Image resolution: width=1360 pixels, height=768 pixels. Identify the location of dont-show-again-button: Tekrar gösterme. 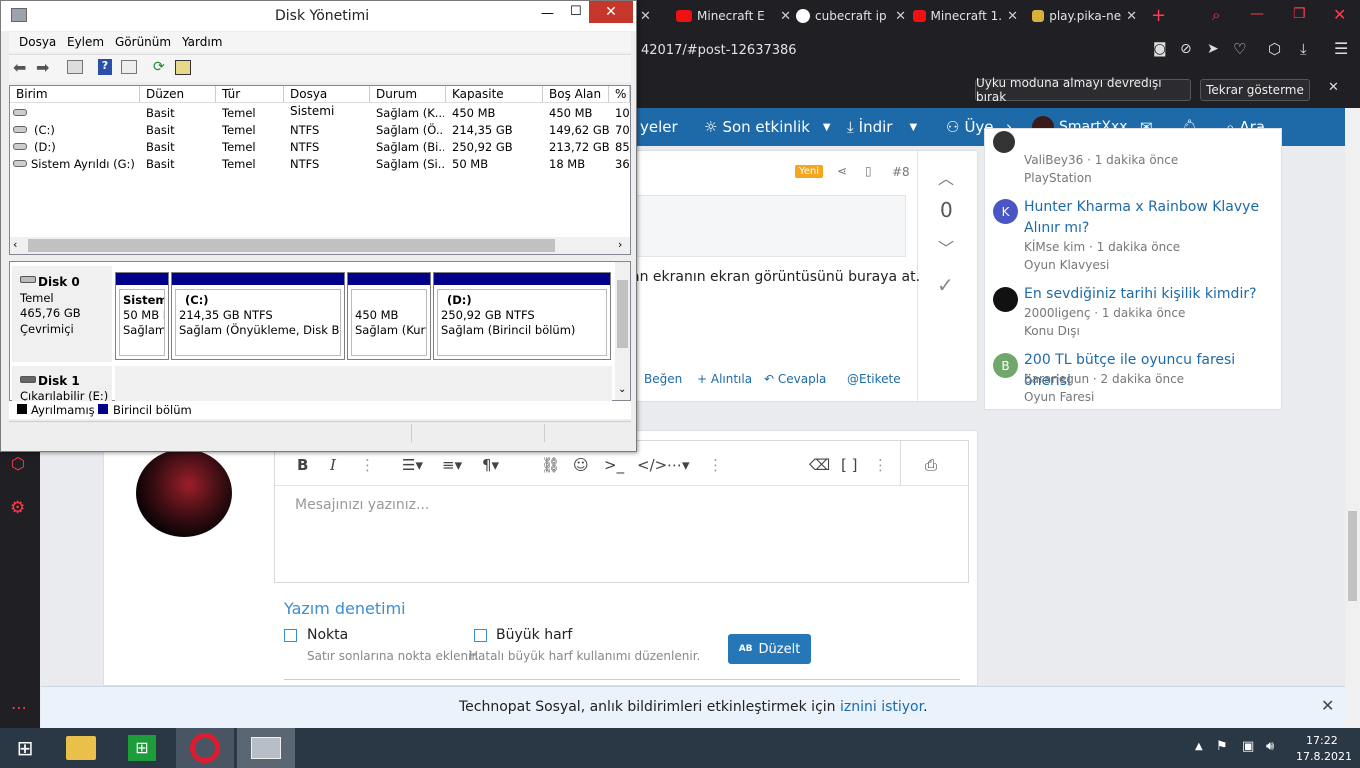
(1255, 90).